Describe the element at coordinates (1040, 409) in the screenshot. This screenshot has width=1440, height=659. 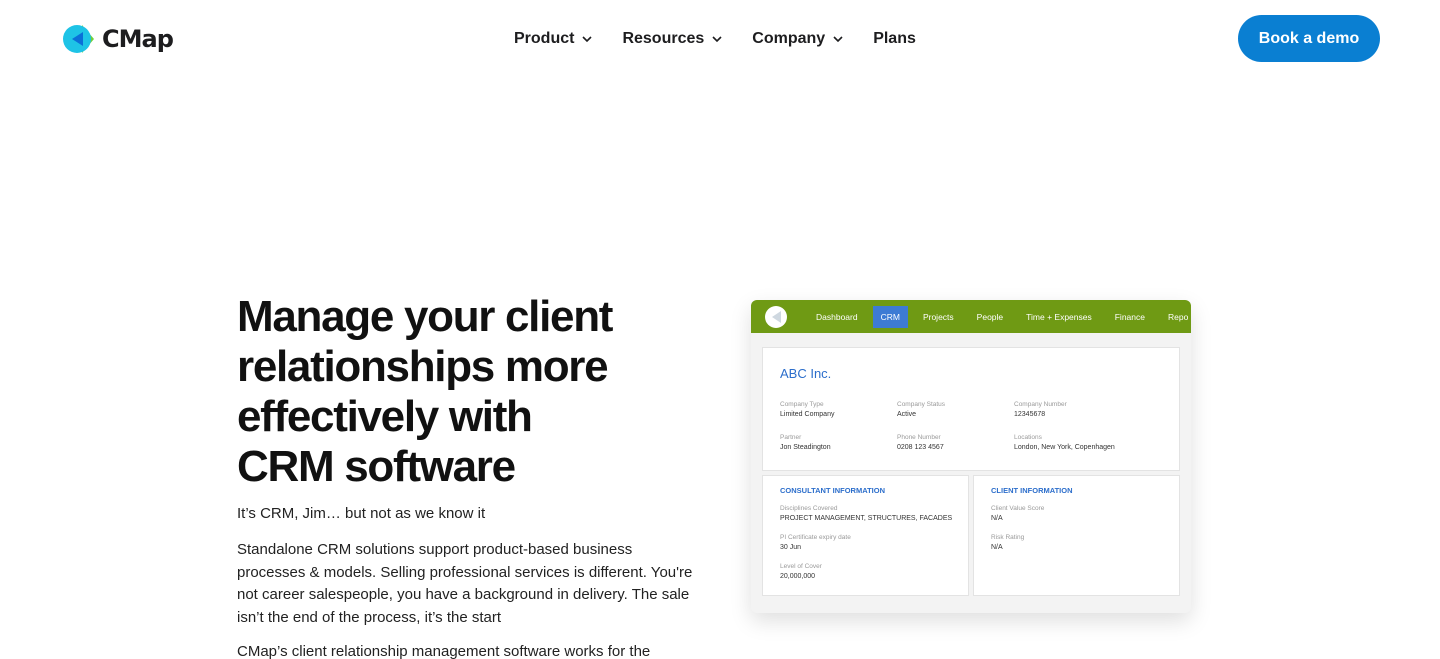
I see `company-field: Company Number 12345678` at that location.